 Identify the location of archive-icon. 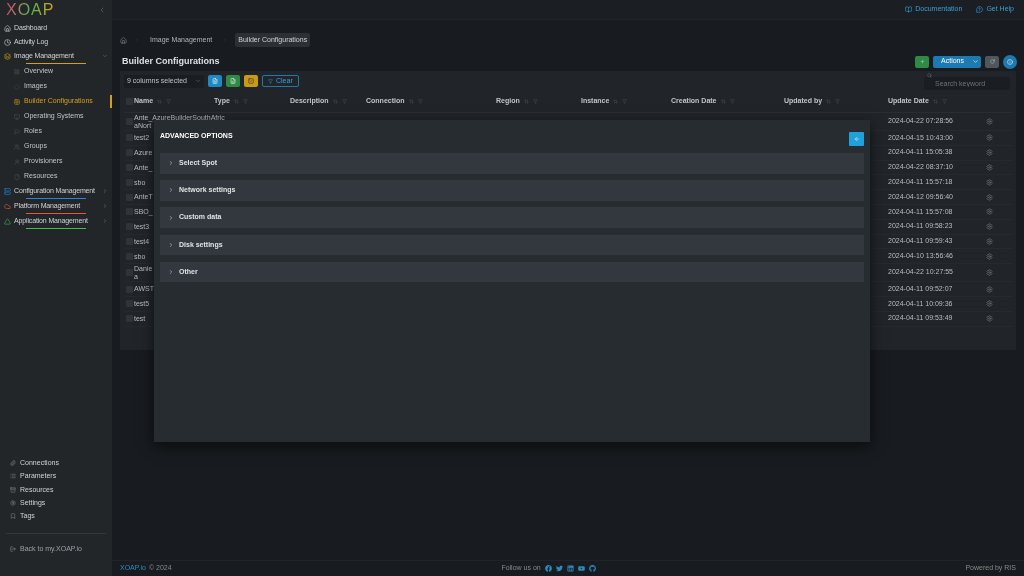
(13, 489).